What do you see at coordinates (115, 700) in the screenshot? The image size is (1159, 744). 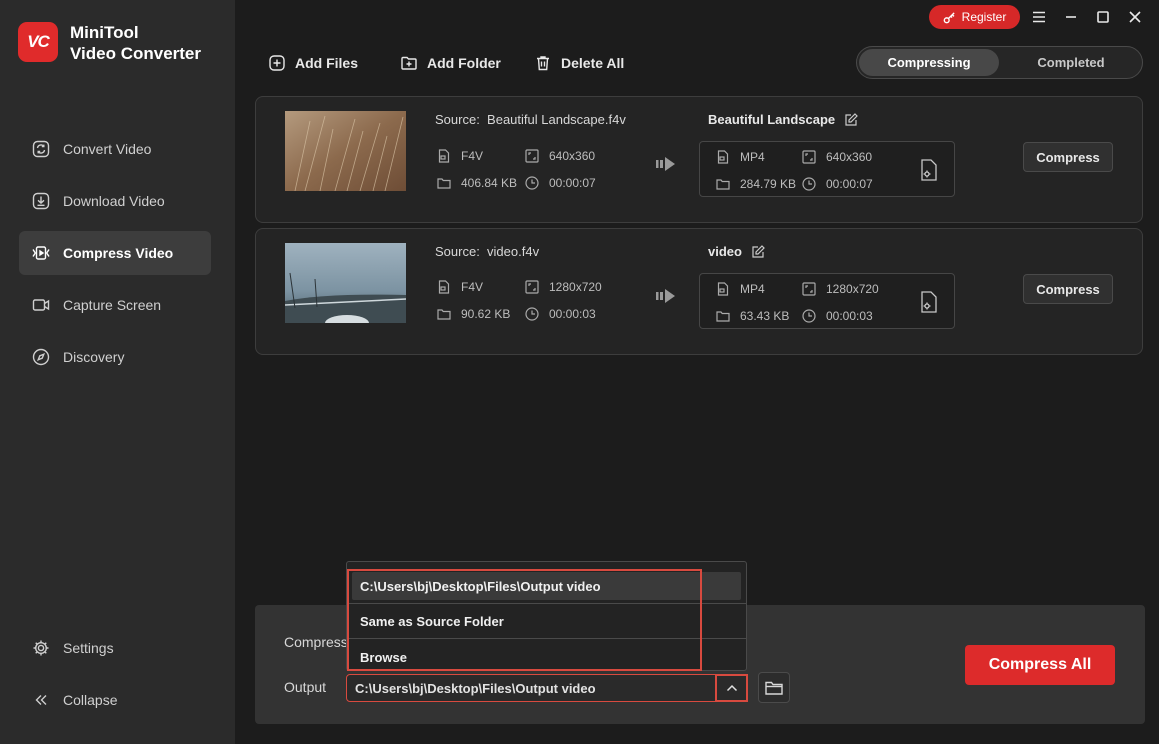 I see `sidebar-item-collapse: Collapse` at bounding box center [115, 700].